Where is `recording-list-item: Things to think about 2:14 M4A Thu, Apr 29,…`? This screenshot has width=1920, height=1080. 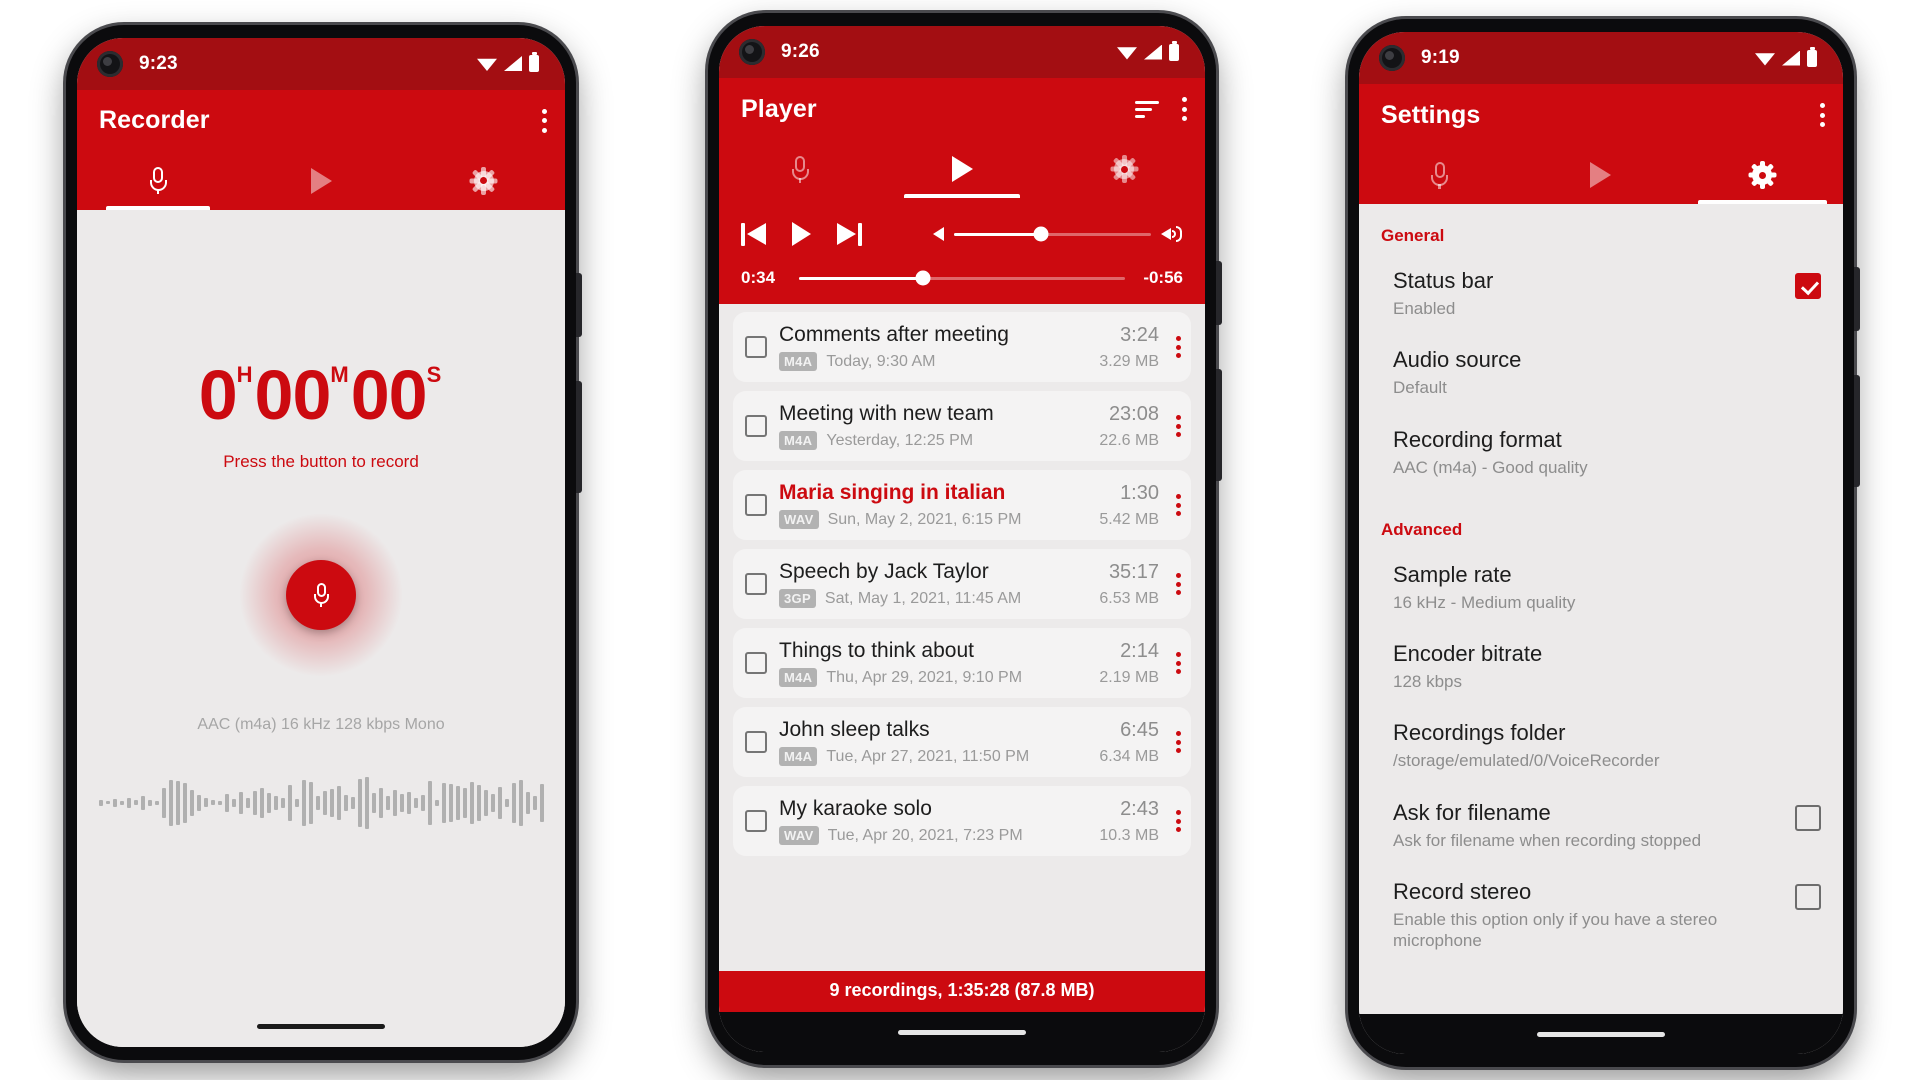
recording-list-item: Things to think about 2:14 M4A Thu, Apr 29,… is located at coordinates (962, 663).